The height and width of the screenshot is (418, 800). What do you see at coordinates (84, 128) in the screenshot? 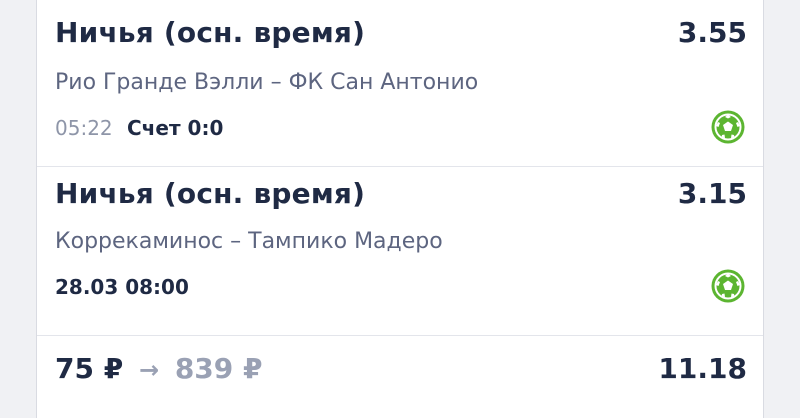
I see `match-time: 05:22` at bounding box center [84, 128].